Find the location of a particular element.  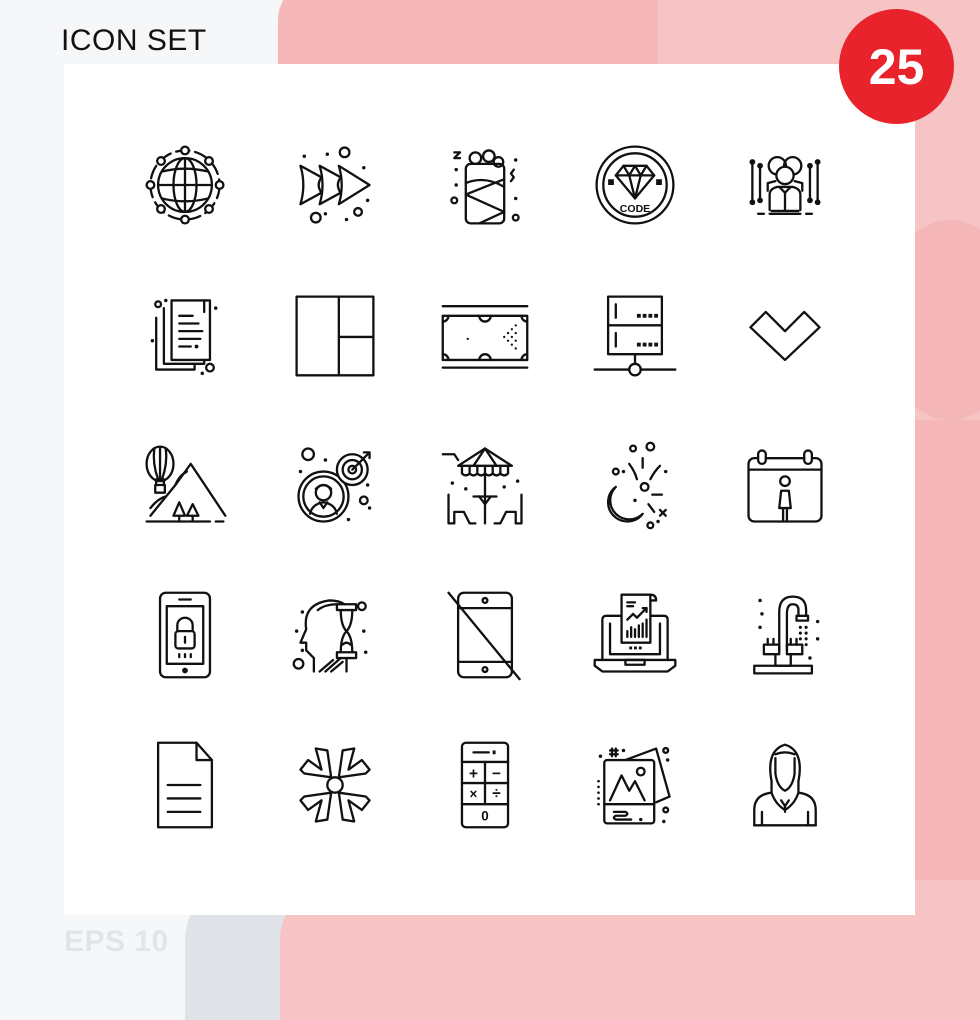

server-network-icon is located at coordinates (635, 336).